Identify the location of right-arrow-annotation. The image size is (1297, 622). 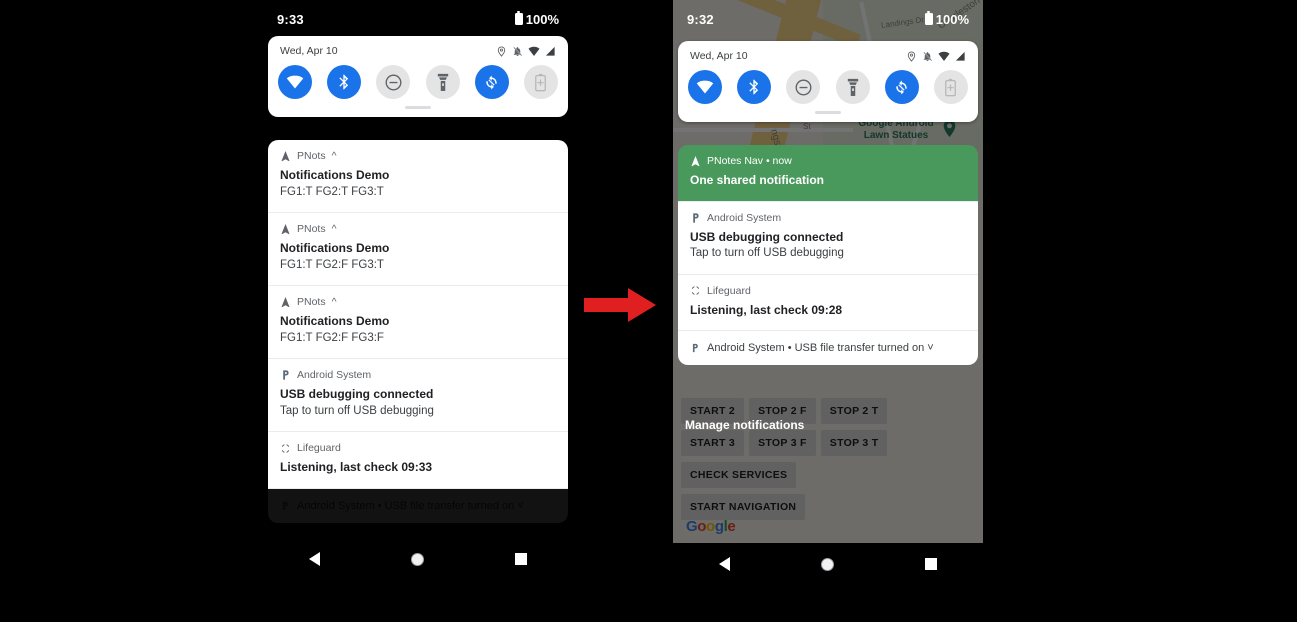
(621, 305).